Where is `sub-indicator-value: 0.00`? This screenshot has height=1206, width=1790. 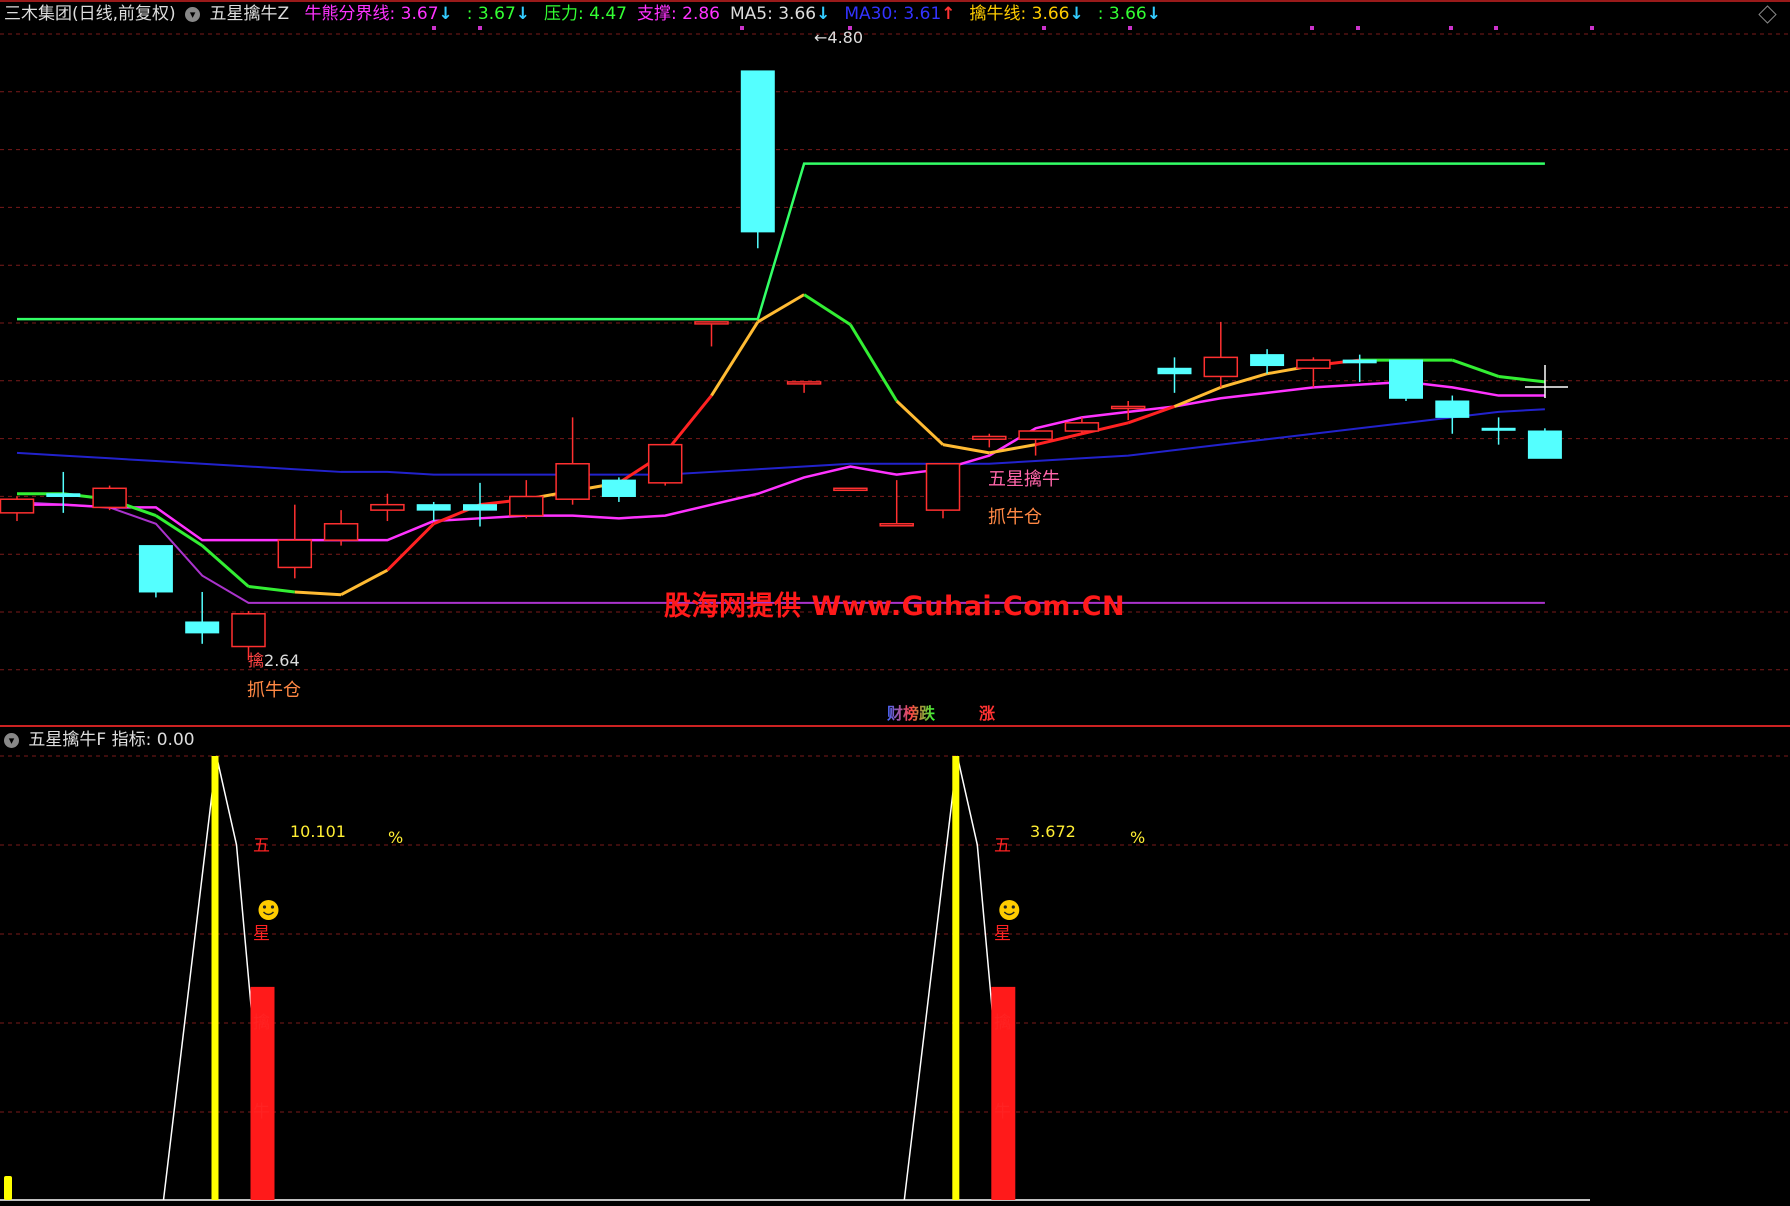
sub-indicator-value: 0.00 is located at coordinates (175, 740).